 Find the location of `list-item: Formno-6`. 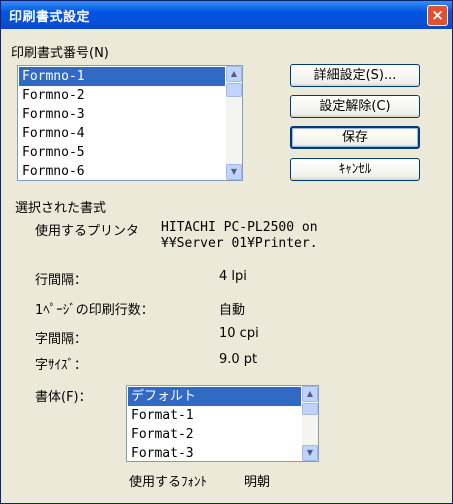

list-item: Formno-6 is located at coordinates (122, 171).